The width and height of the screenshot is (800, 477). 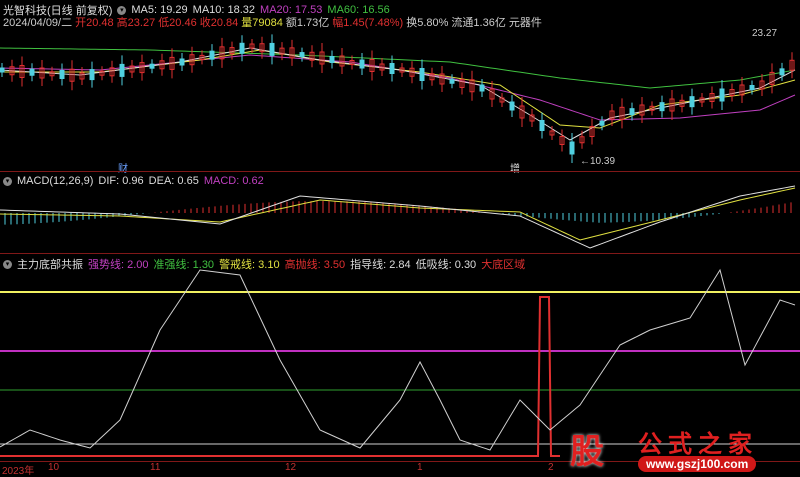 What do you see at coordinates (398, 217) in the screenshot?
I see `dif-line` at bounding box center [398, 217].